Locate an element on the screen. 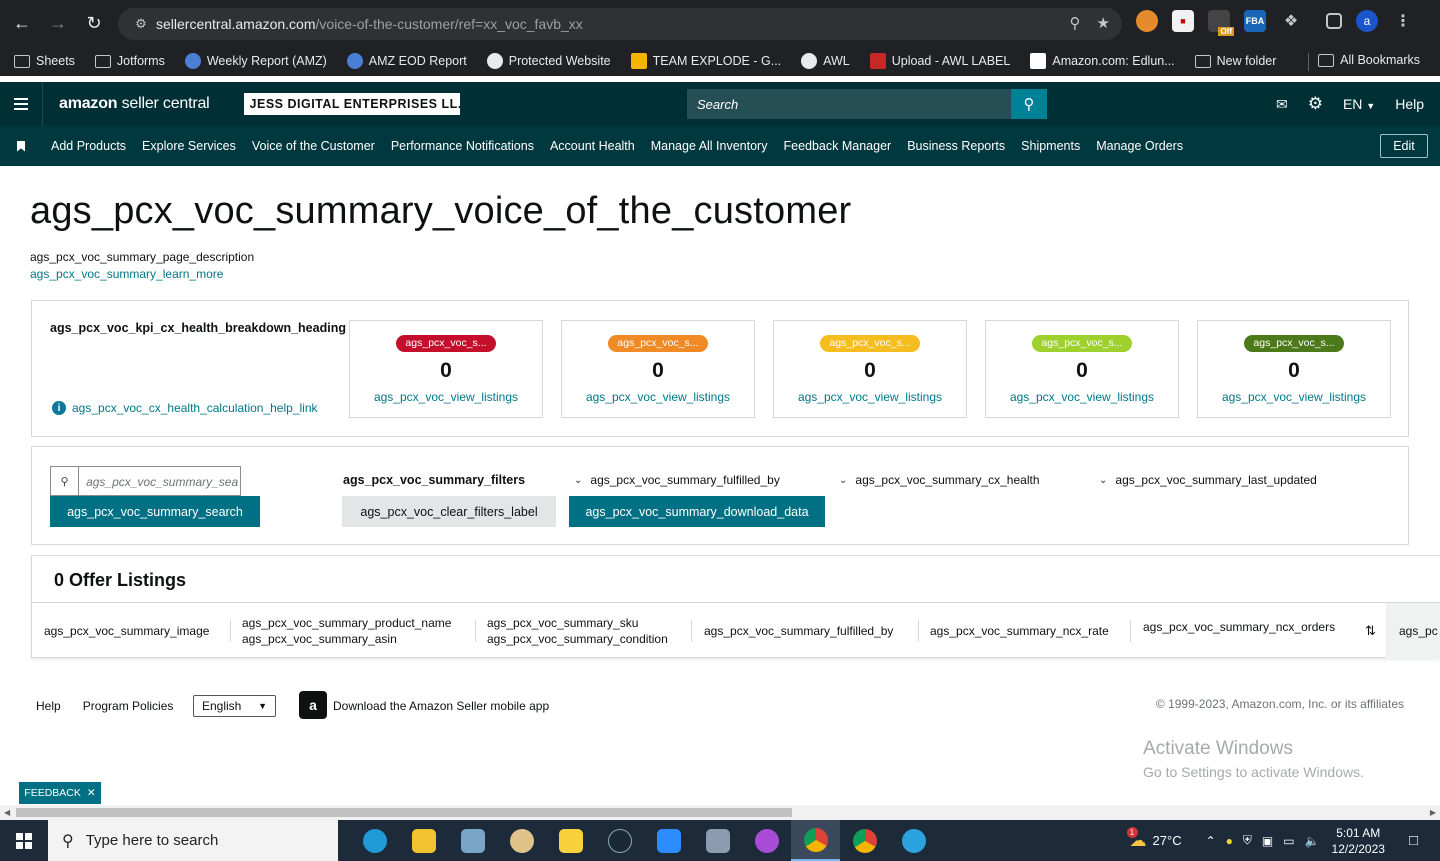 The width and height of the screenshot is (1440, 861). feedback-tab: FEEDBACK ✕ is located at coordinates (60, 793).